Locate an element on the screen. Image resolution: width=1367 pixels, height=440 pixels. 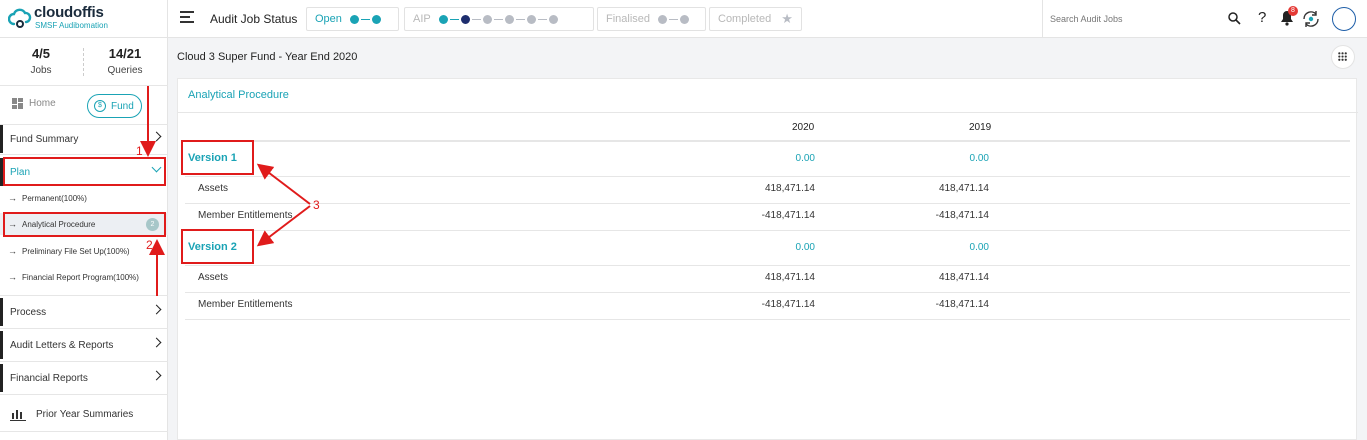
jobs-stat: 4/5 Jobs is located at coordinates (41, 61).